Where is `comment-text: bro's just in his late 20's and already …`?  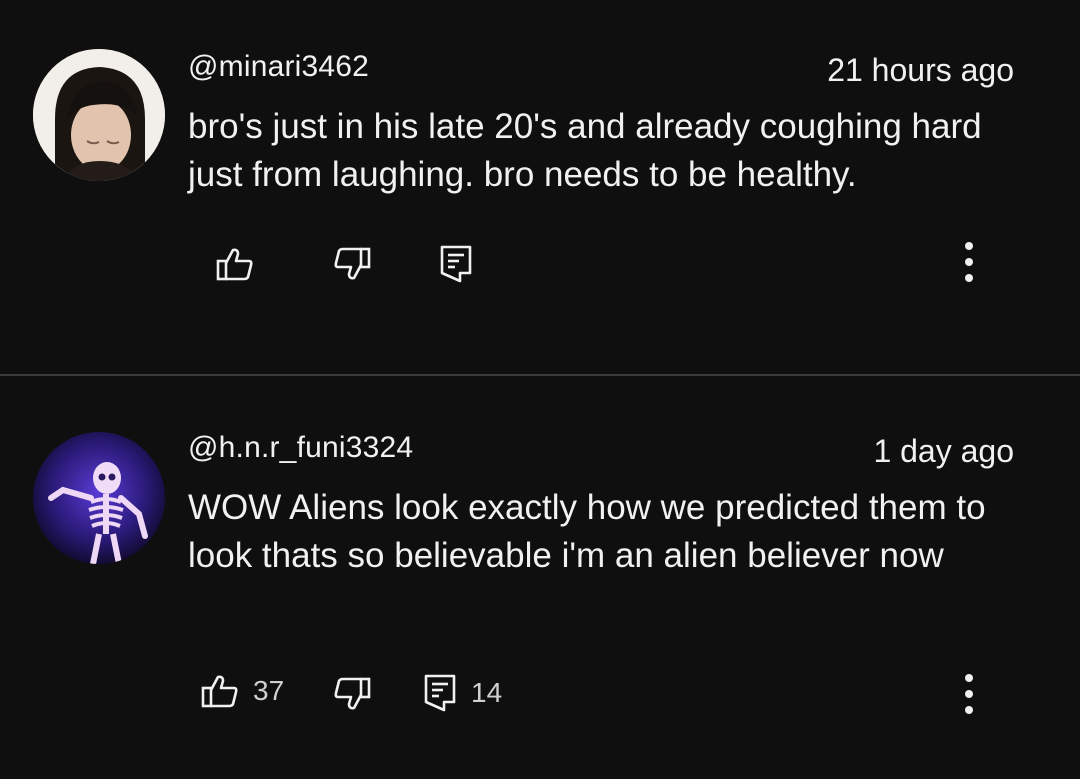
comment-text: bro's just in his late 20's and already … is located at coordinates (585, 150).